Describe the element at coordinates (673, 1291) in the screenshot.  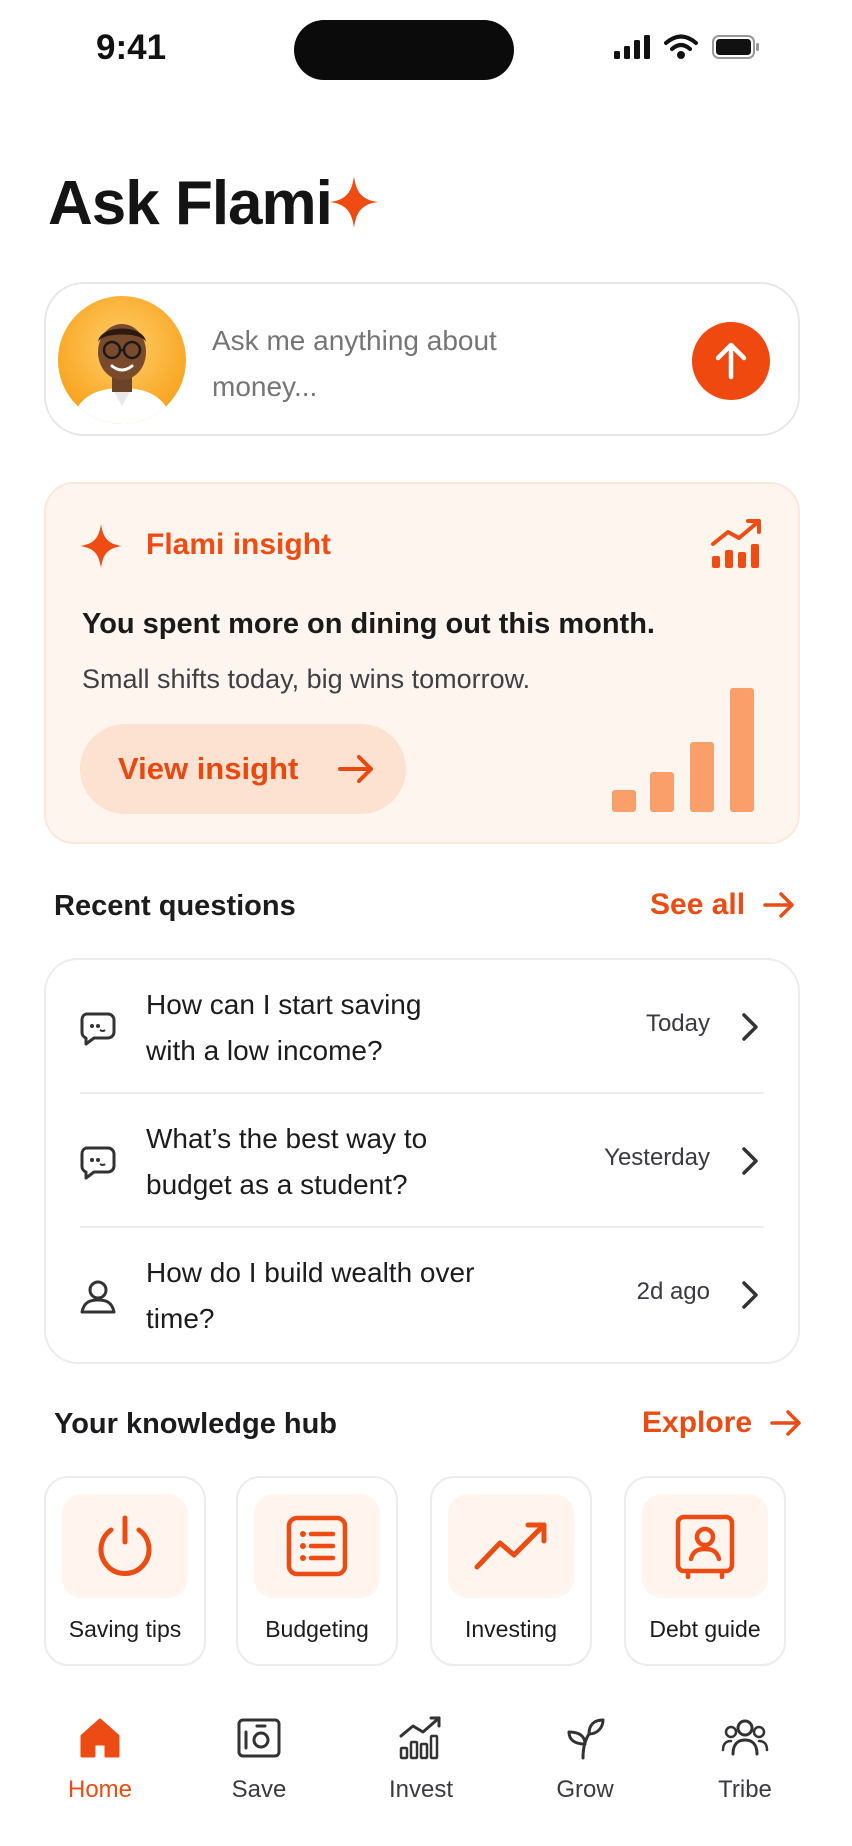
I see `question-time: 2d ago` at that location.